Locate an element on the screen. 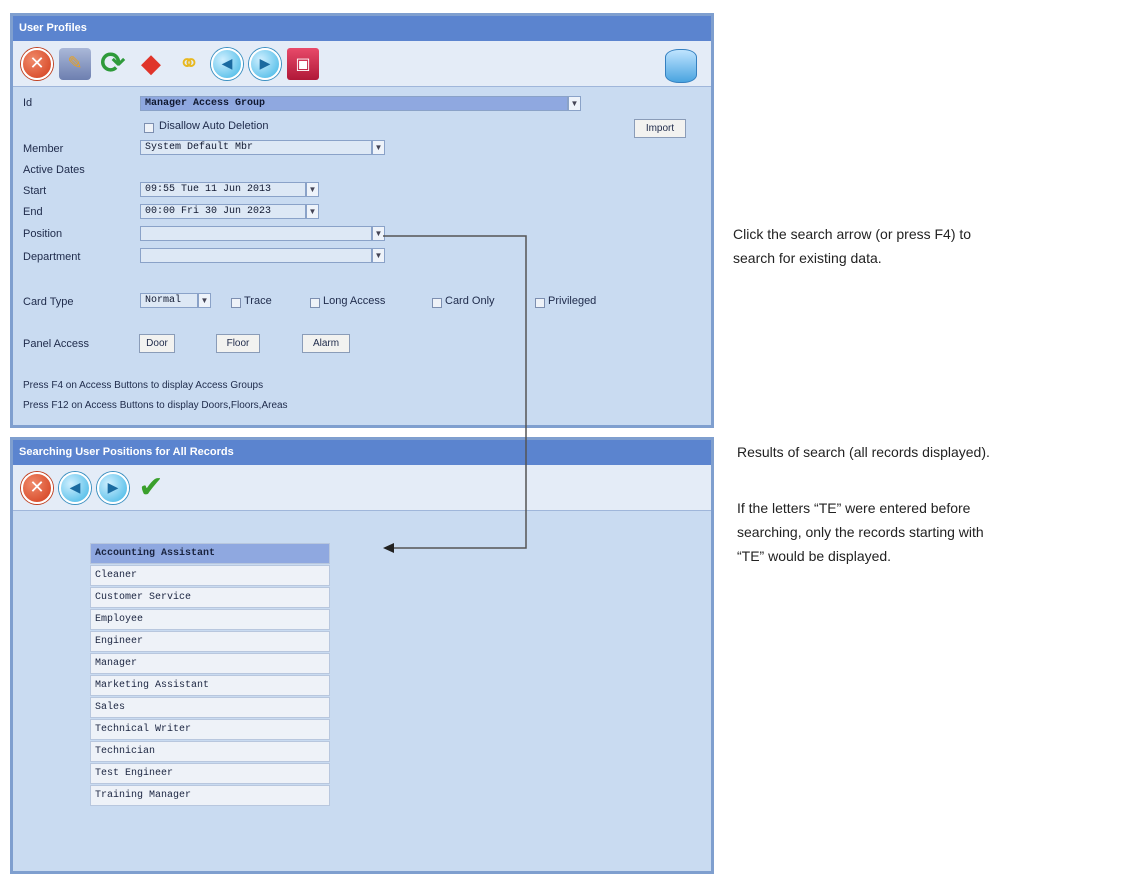 This screenshot has width=1127, height=874. search-callout-line1: Click the search arrow (or press F4) to is located at coordinates (852, 234).